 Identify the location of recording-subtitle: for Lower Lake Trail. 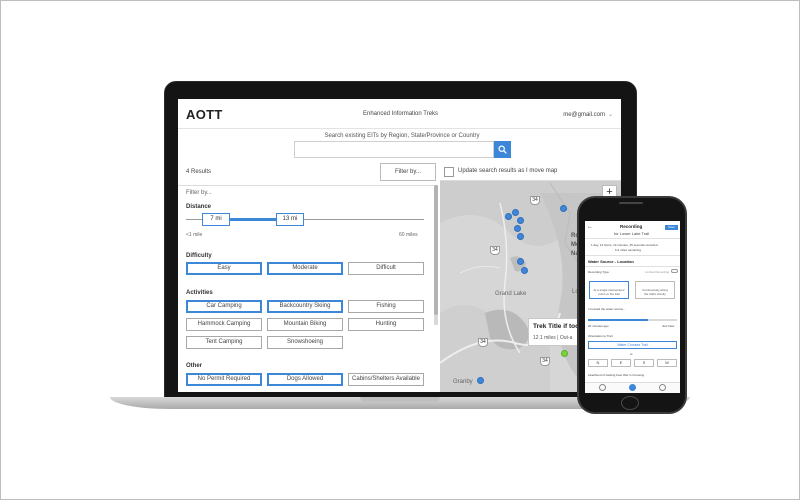
(632, 233).